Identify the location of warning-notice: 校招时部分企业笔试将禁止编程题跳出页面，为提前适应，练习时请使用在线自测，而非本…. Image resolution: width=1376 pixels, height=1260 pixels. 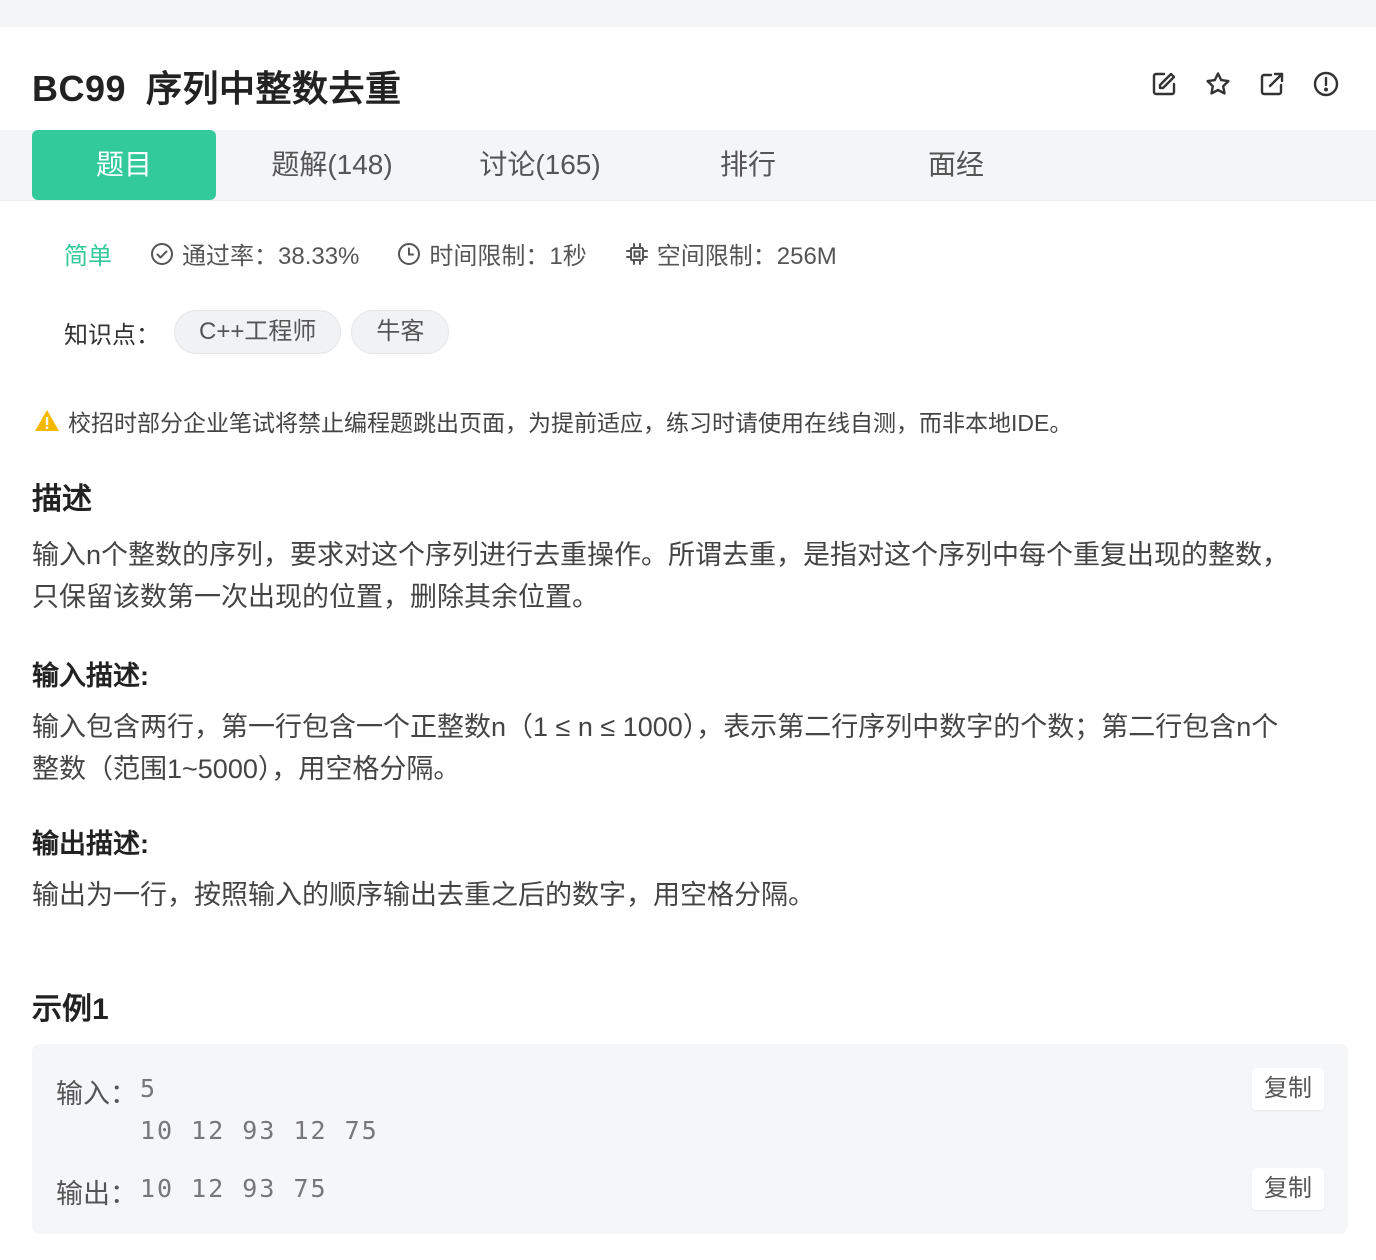
(553, 421).